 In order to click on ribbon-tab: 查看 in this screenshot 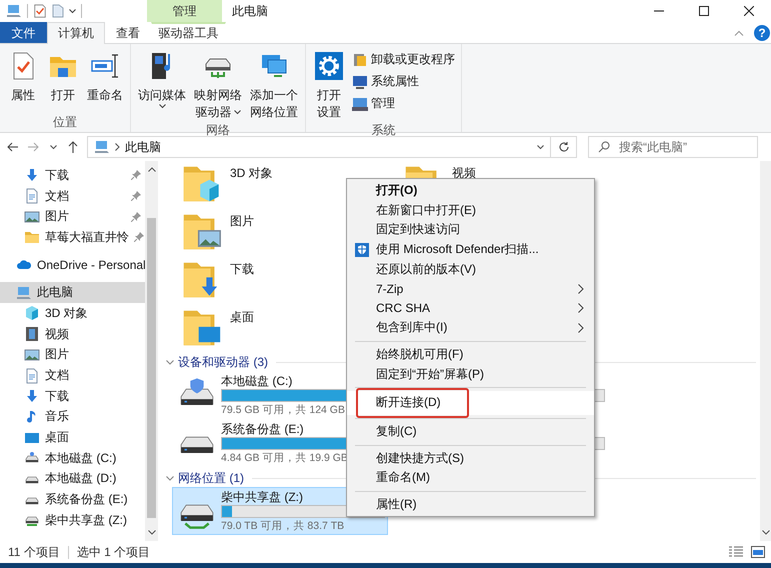, I will do `click(128, 32)`.